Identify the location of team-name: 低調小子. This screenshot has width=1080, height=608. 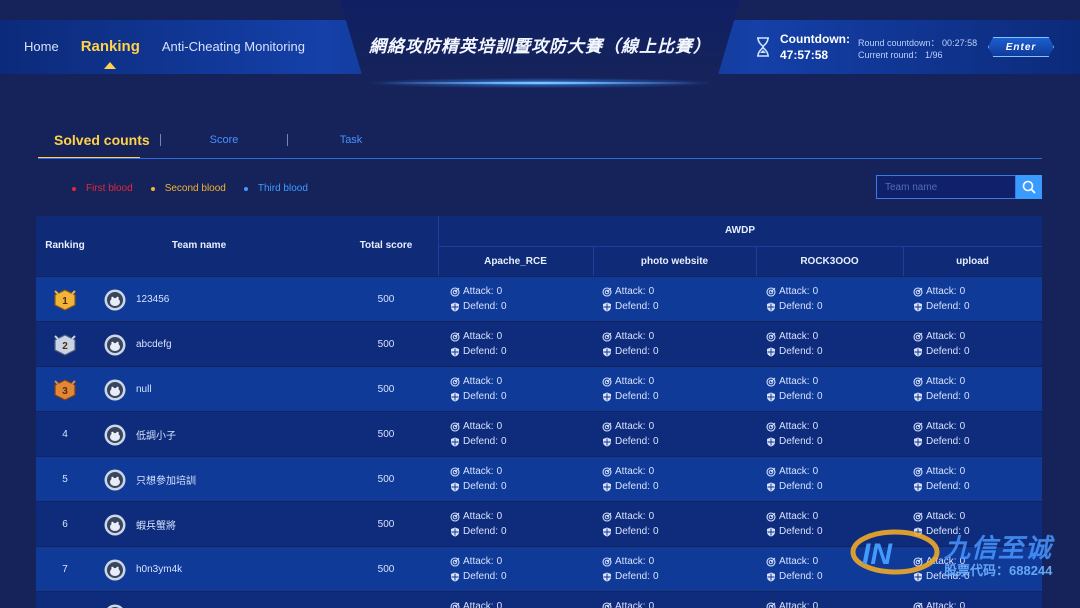
(156, 434).